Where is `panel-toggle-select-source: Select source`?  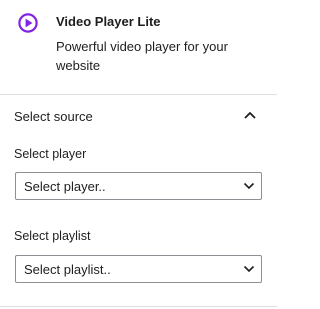
panel-toggle-select-source: Select source is located at coordinates (138, 116).